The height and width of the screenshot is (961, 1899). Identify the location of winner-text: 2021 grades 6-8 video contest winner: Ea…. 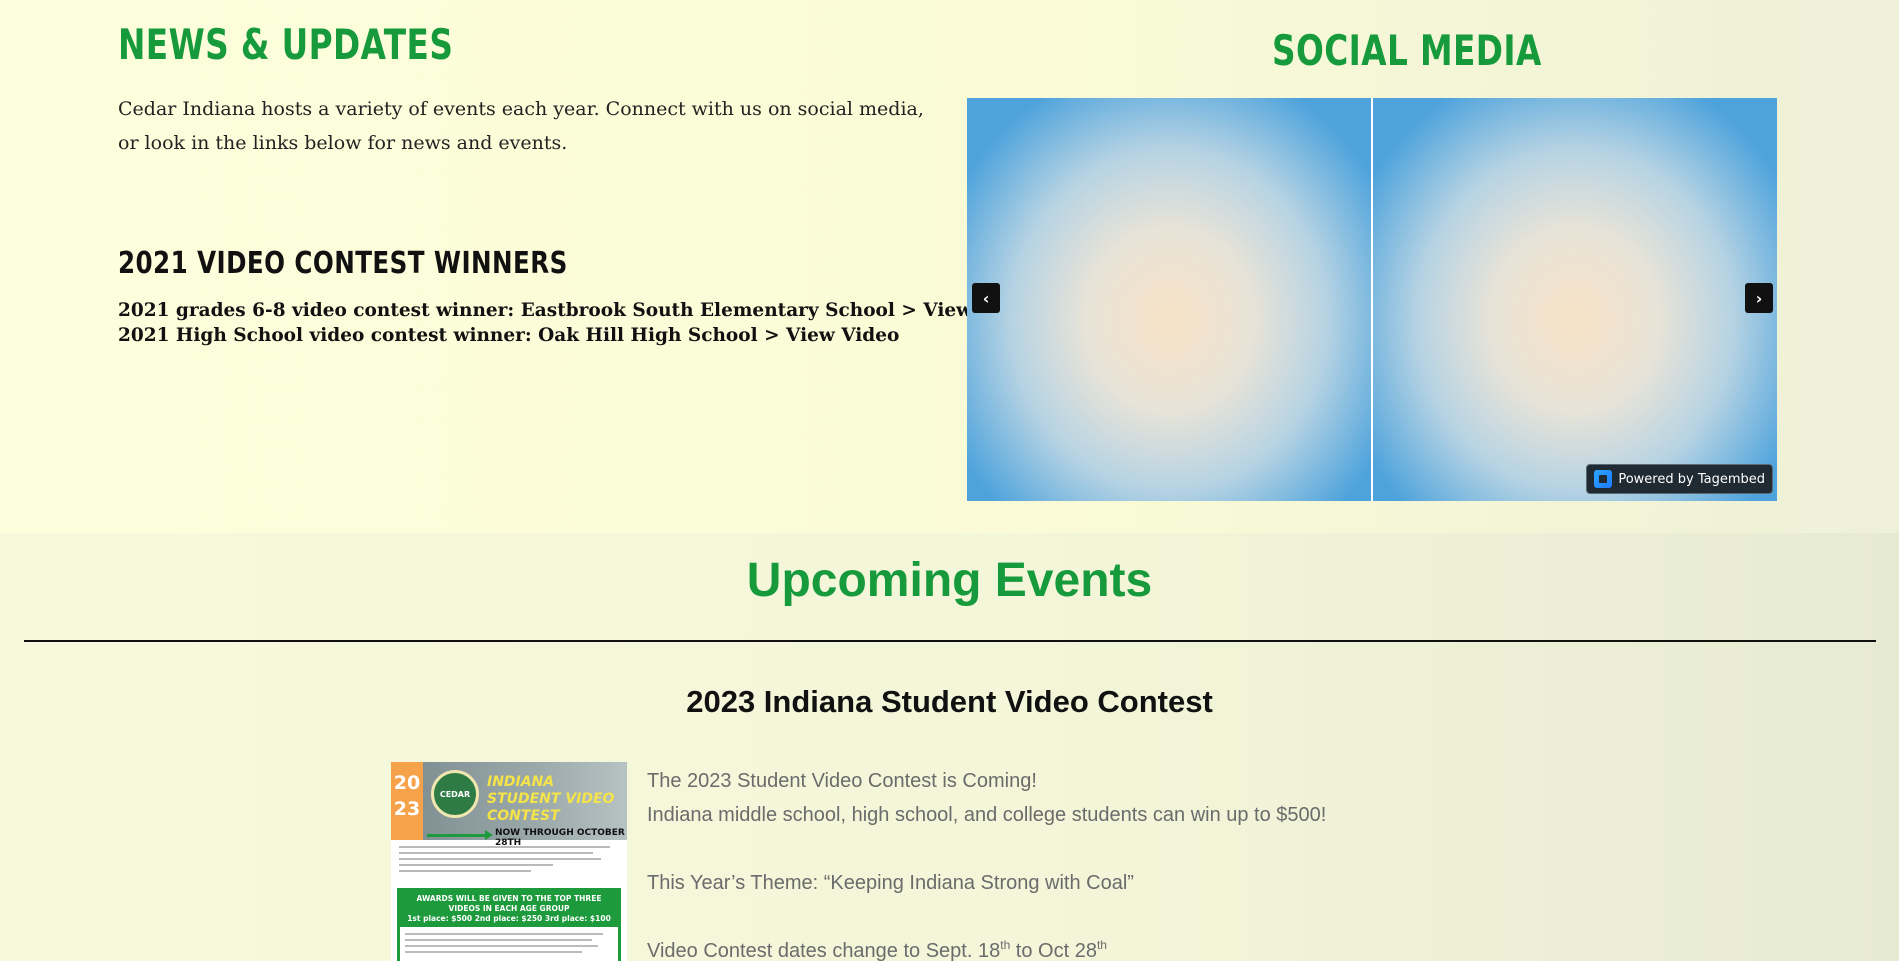
(510, 310).